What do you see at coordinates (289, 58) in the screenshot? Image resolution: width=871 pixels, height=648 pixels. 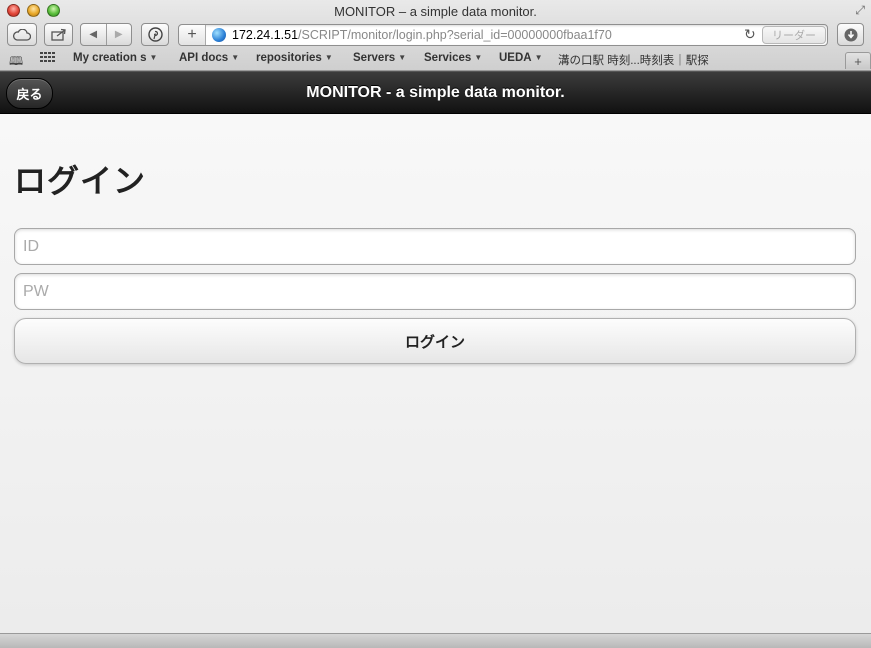 I see `bookmark-label: repositories` at bounding box center [289, 58].